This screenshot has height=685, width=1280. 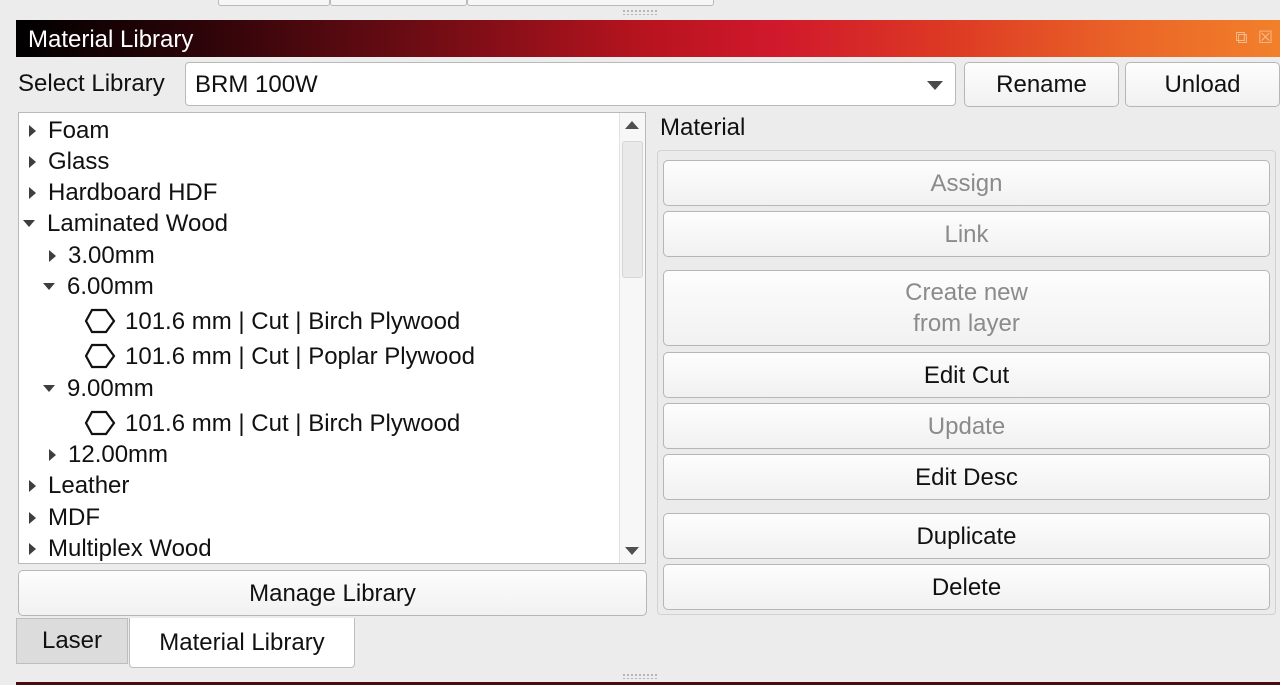 I want to click on tree-item-label: Laminated Wood, so click(x=138, y=223).